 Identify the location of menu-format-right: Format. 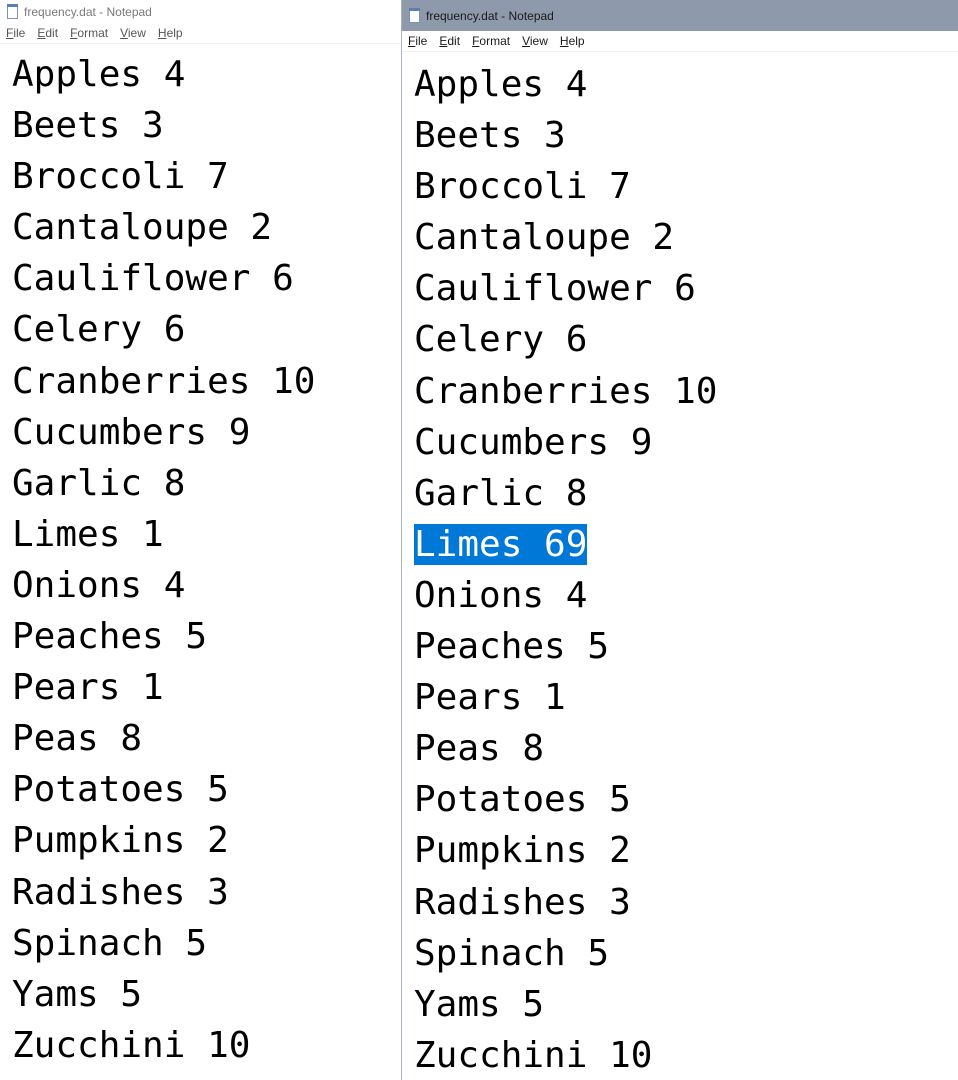
(491, 41).